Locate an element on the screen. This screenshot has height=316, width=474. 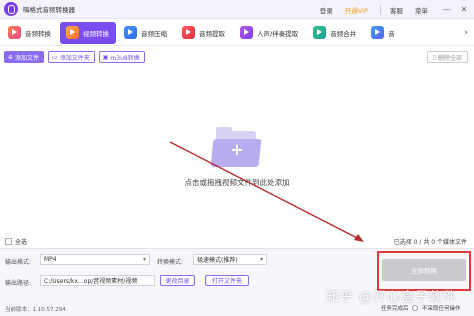
title-bar: 嗨格式音频转换器 登录 开通VIP 客服 菜单 — ✕ is located at coordinates (237, 9).